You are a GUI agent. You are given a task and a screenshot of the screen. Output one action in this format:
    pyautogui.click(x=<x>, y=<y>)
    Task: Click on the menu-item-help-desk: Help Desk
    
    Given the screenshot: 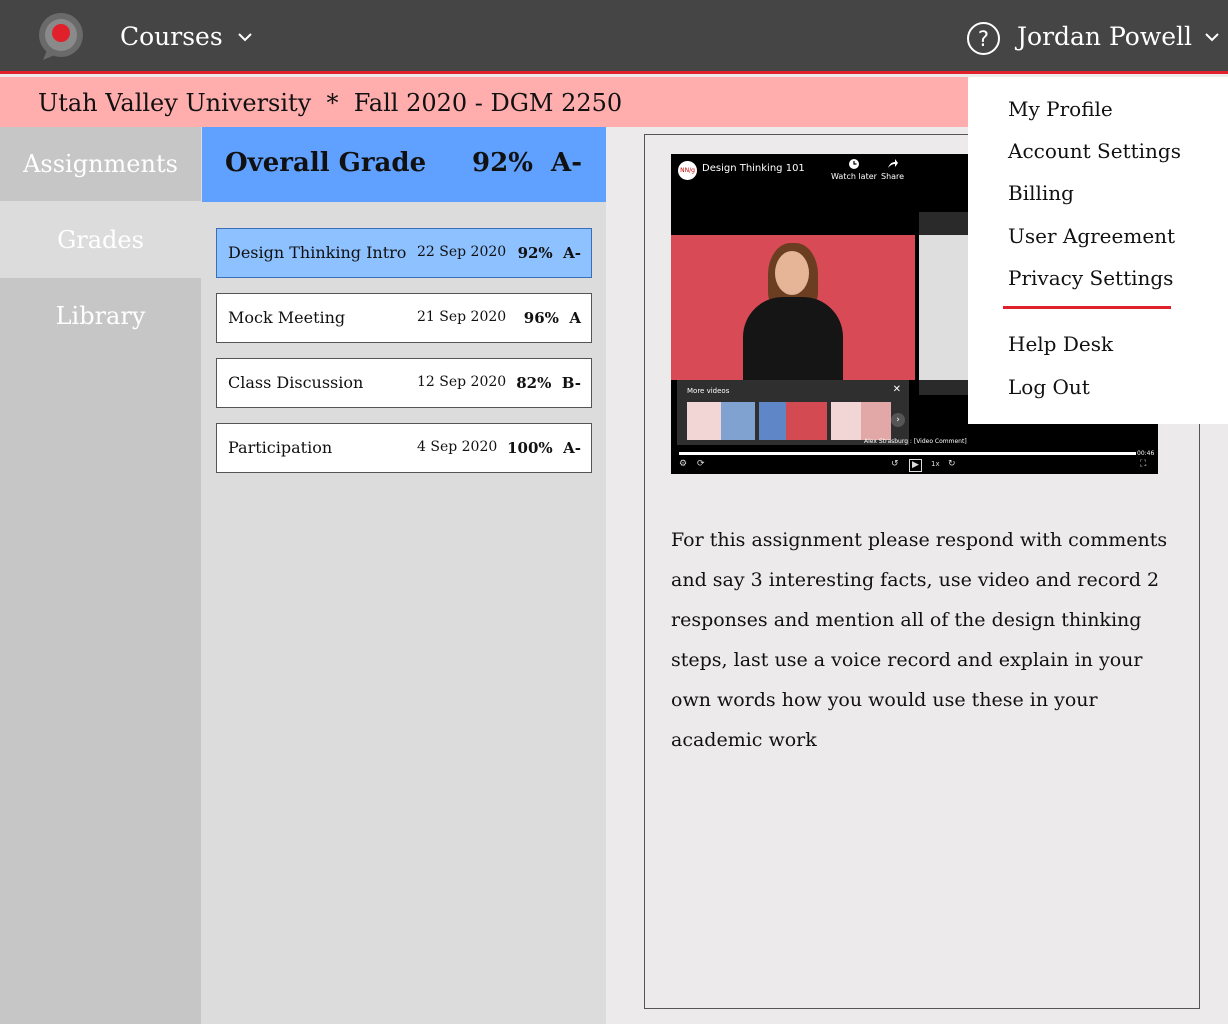 What is the action you would take?
    pyautogui.click(x=1060, y=344)
    